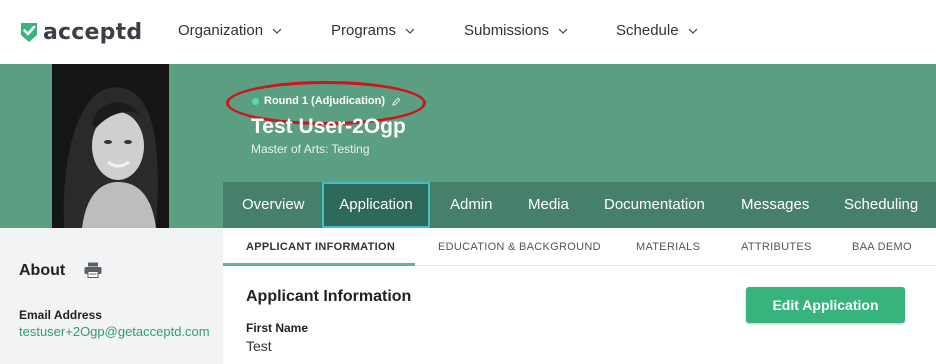 This screenshot has height=364, width=936. I want to click on tab-application: Application, so click(376, 205).